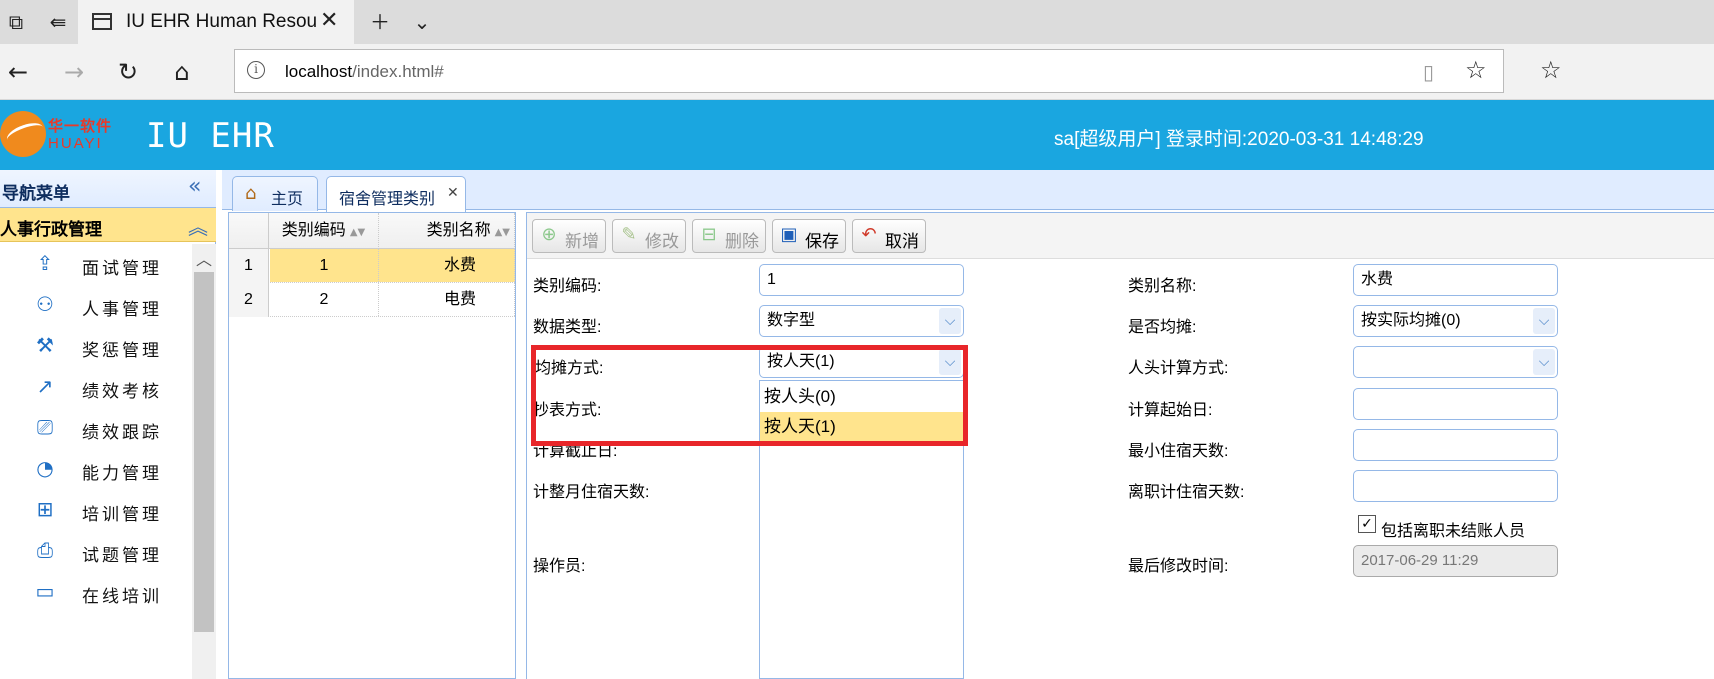 The width and height of the screenshot is (1714, 679). Describe the element at coordinates (1162, 327) in the screenshot. I see `share-label: 是否均摊:` at that location.